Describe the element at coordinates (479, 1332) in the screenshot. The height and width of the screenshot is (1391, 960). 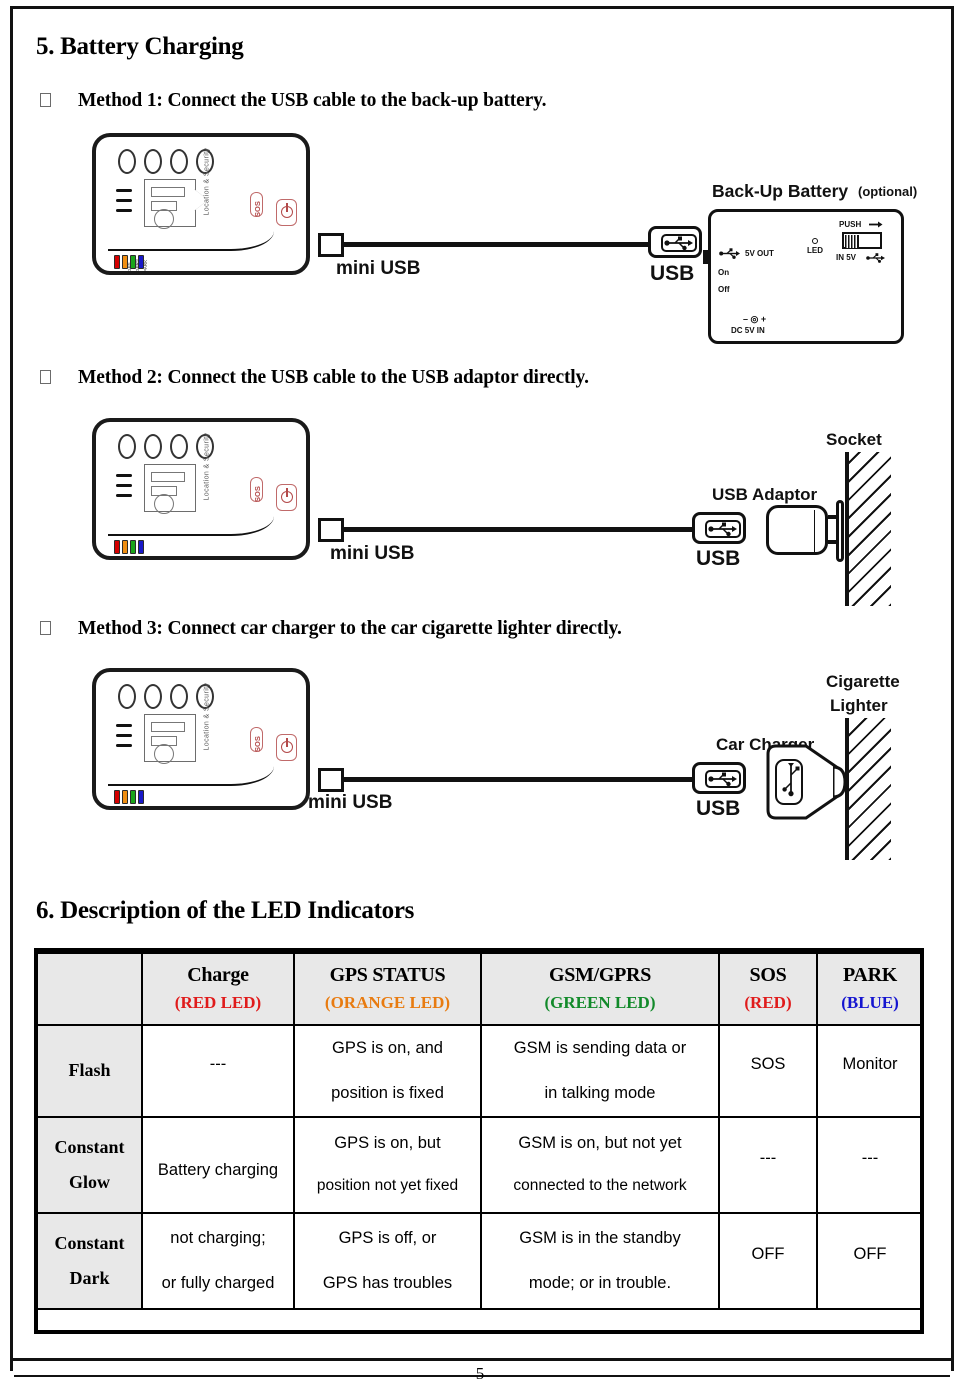
I see `table-outer-border-bottom` at that location.